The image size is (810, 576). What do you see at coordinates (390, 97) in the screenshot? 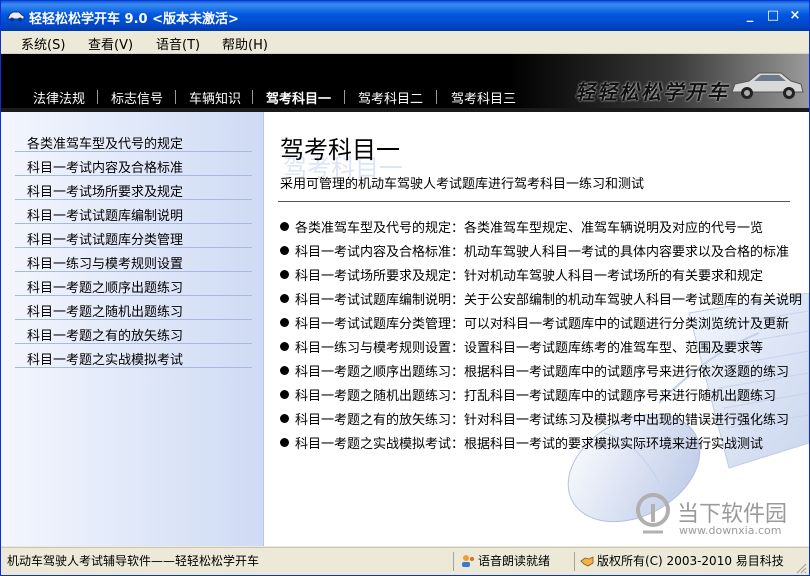
I see `tab-subject-two: 驾考科目二` at bounding box center [390, 97].